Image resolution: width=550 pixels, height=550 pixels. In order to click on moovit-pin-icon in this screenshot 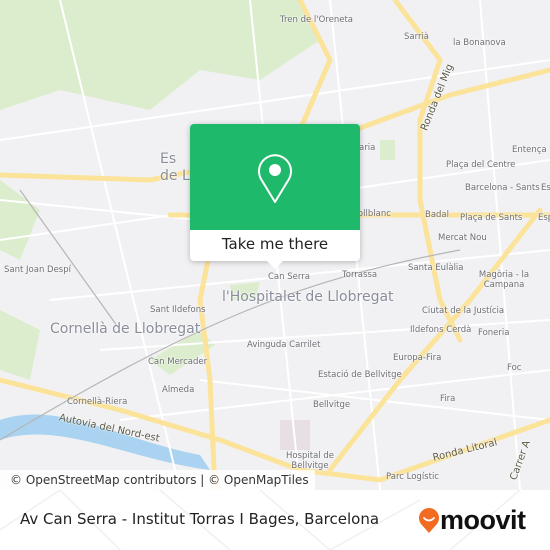, I will do `click(429, 520)`.